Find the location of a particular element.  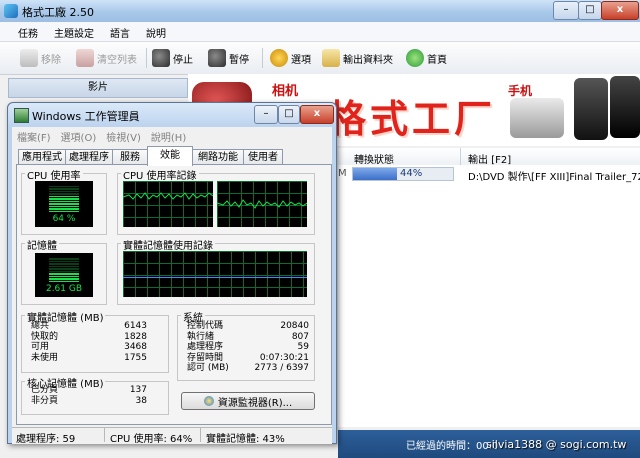

menu-task: 任務 is located at coordinates (23, 31).